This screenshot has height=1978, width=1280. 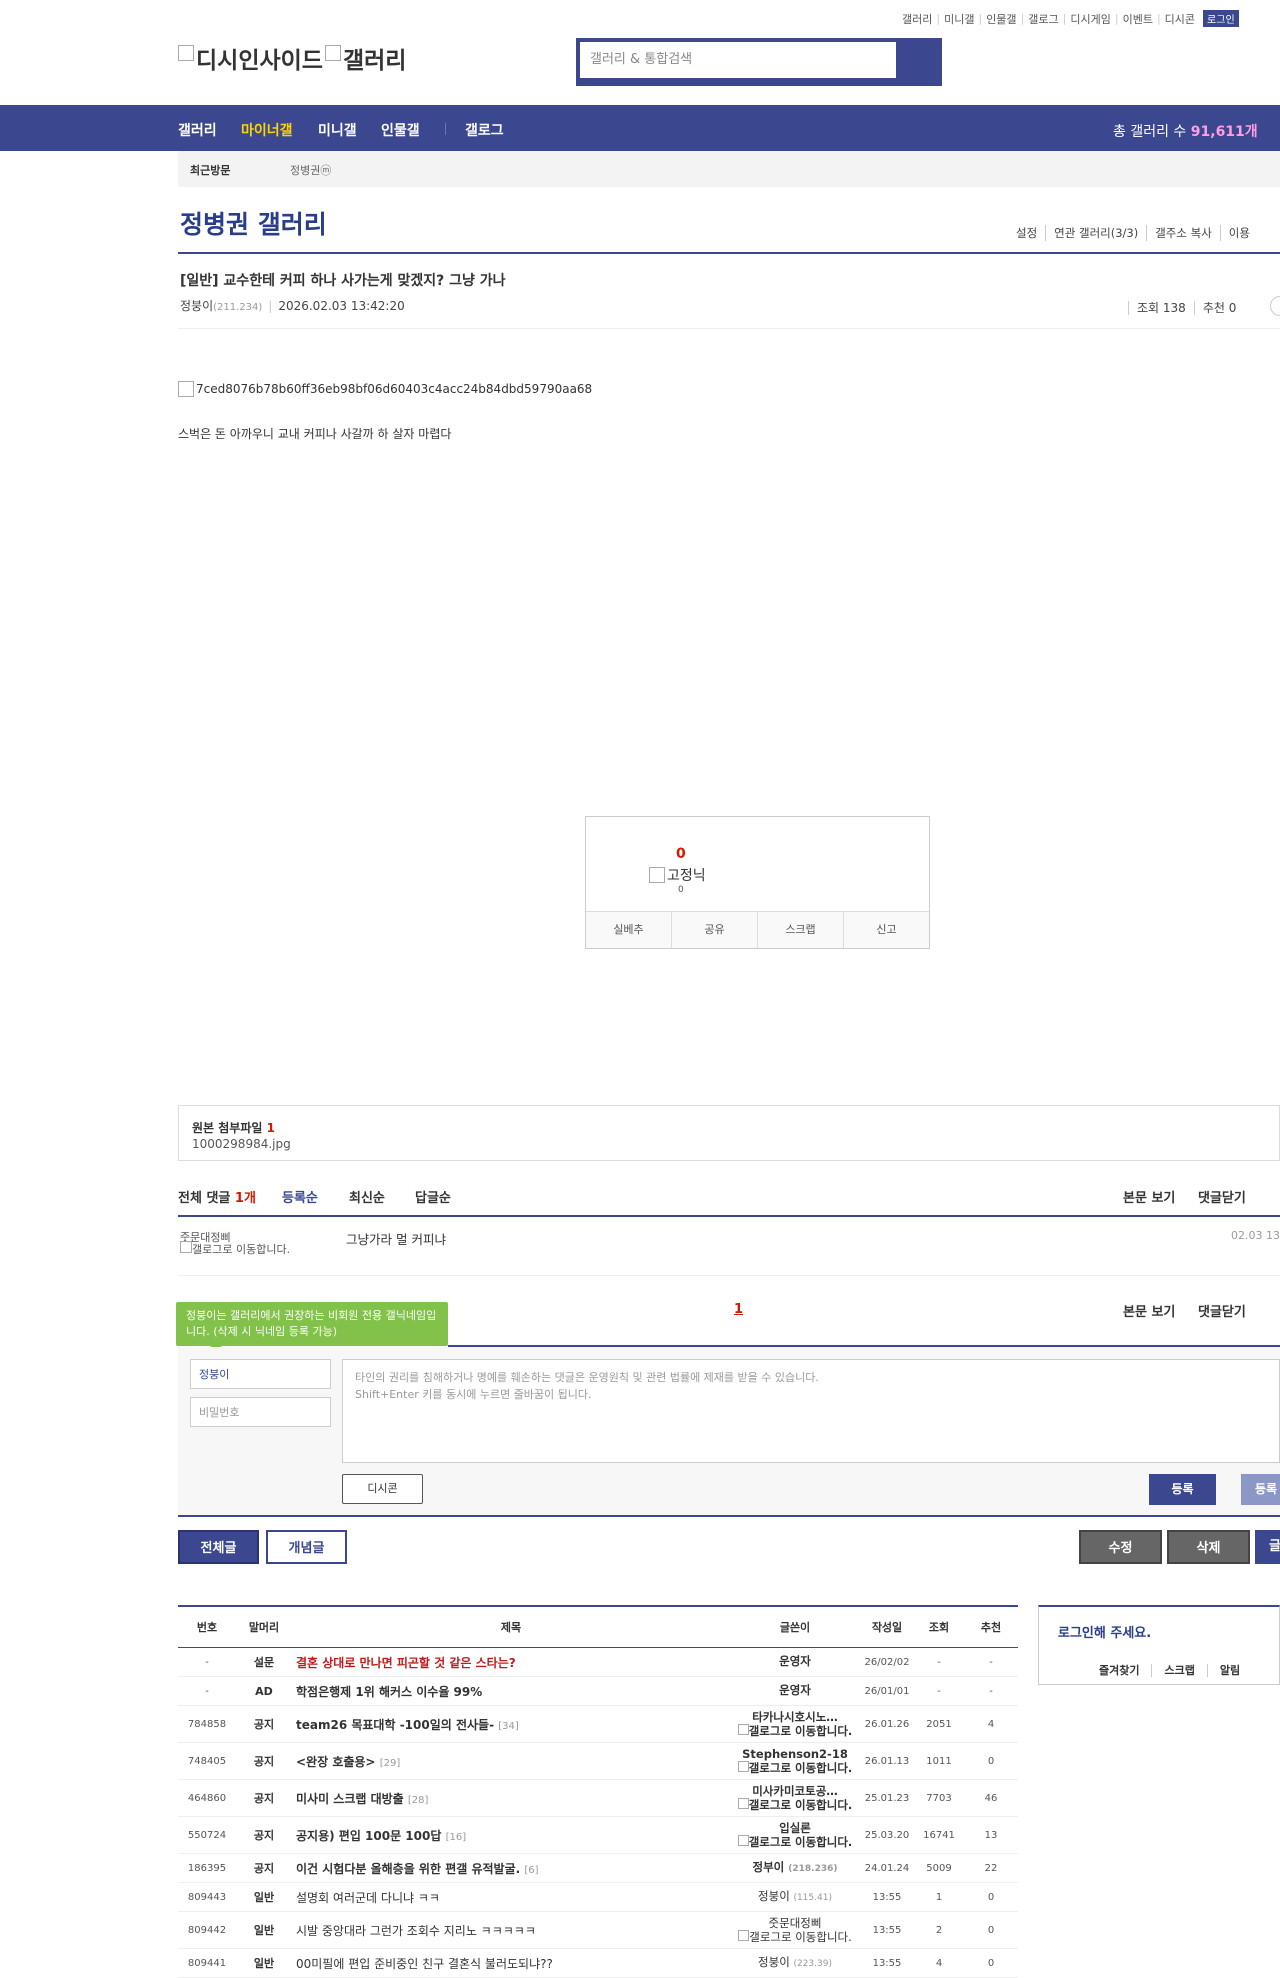 I want to click on post-author: 정붕이, so click(x=196, y=306).